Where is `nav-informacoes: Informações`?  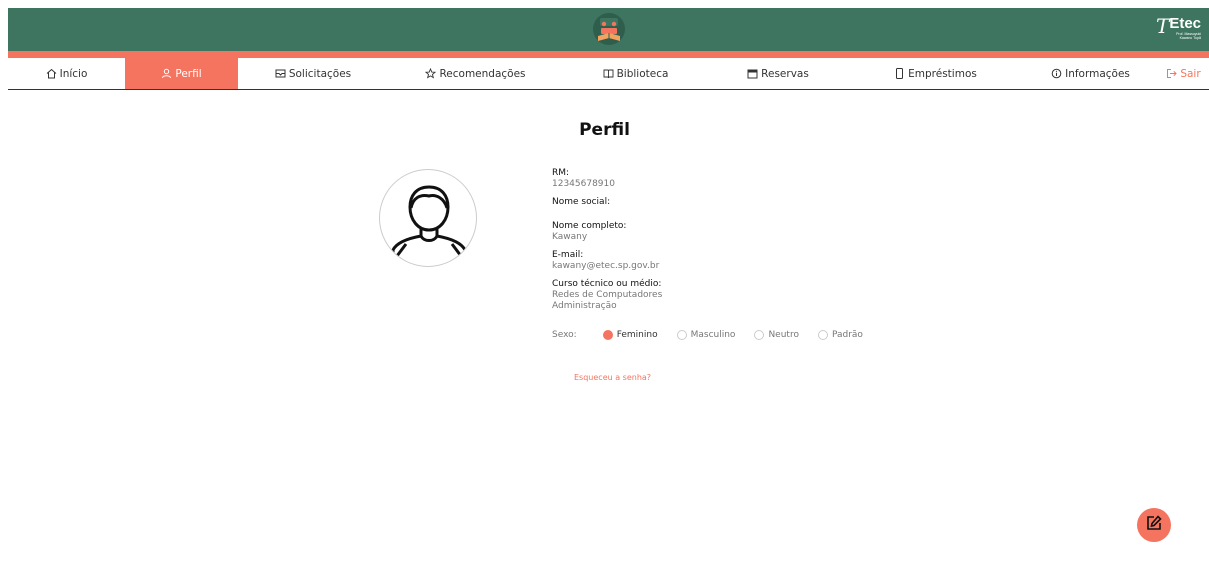
nav-informacoes: Informações is located at coordinates (1090, 73).